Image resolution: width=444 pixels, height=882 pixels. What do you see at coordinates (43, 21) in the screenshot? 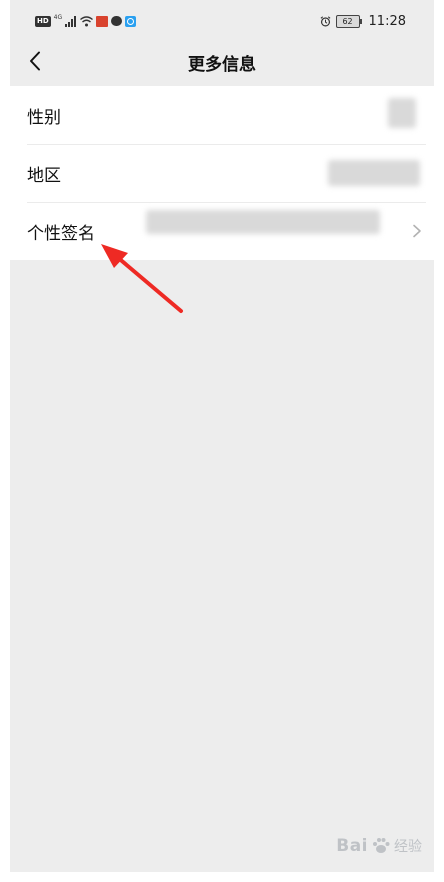
I see `hd-badge: HD` at bounding box center [43, 21].